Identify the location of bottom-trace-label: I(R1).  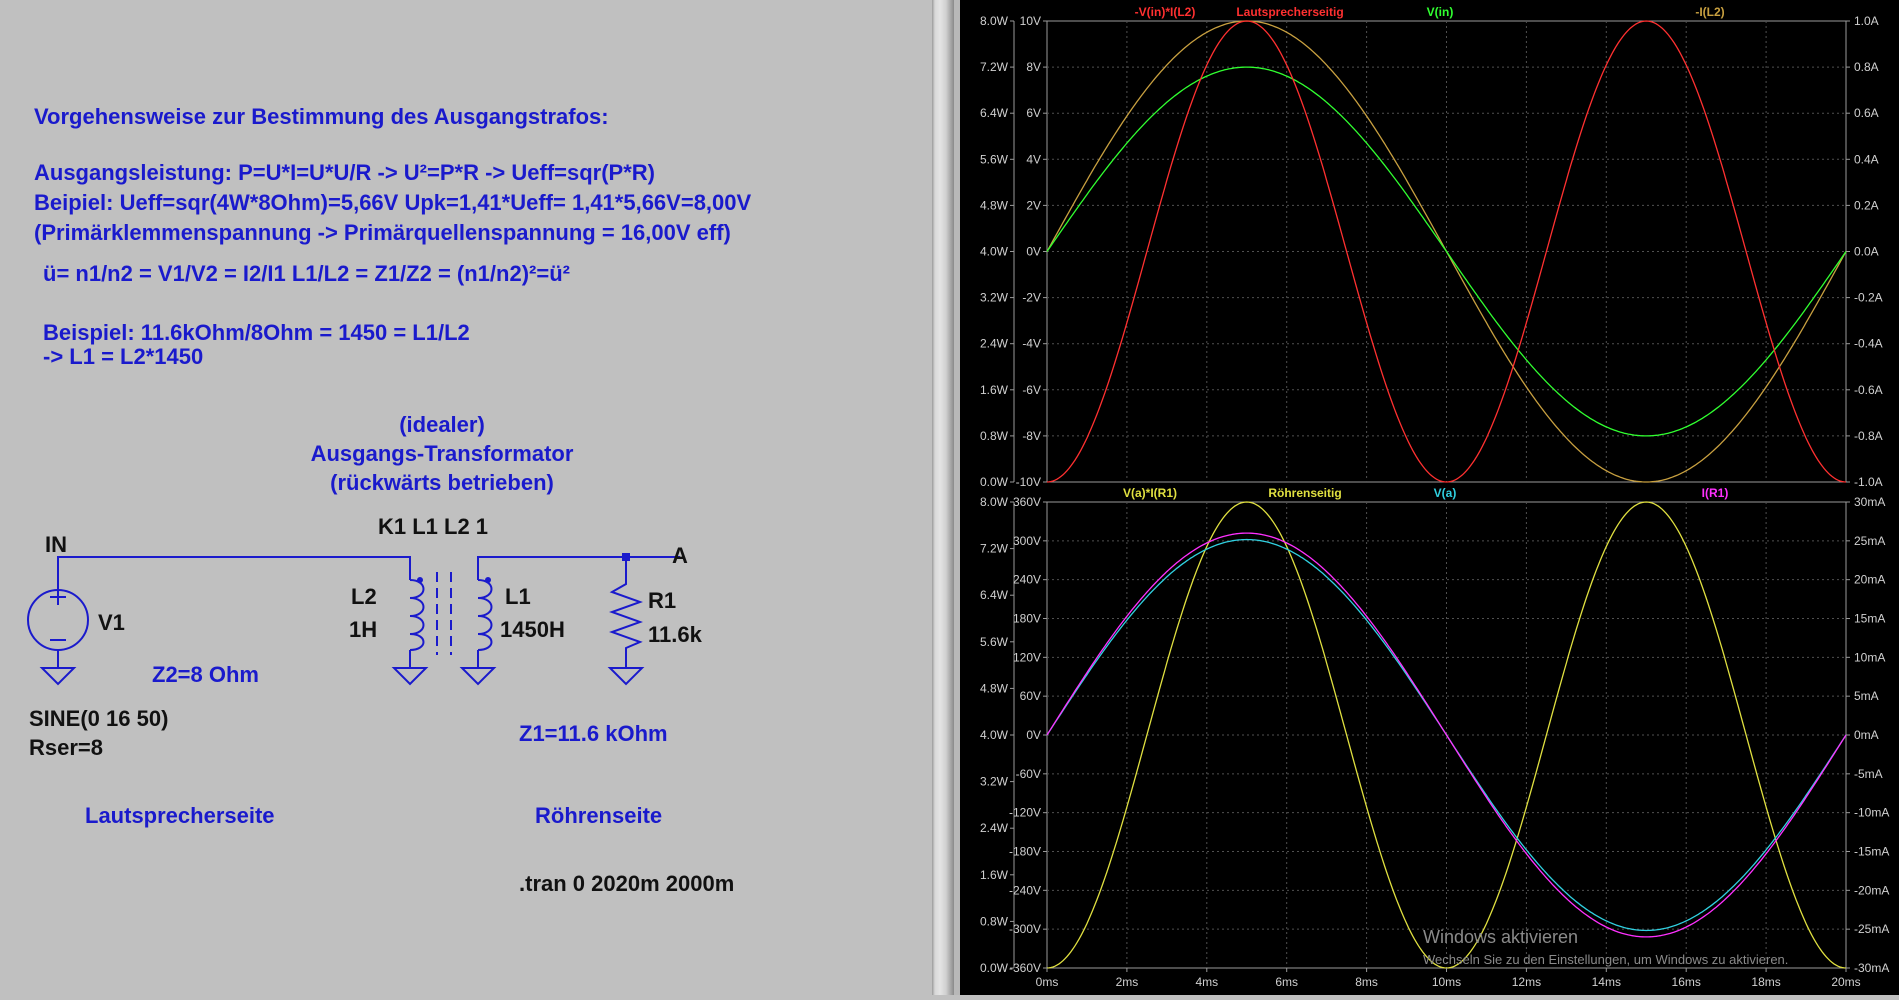
(1715, 493).